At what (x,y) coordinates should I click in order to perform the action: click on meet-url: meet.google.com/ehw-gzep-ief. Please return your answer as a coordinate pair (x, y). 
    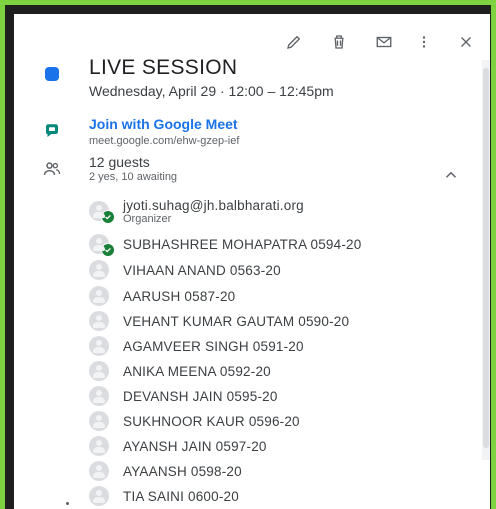
    Looking at the image, I should click on (164, 141).